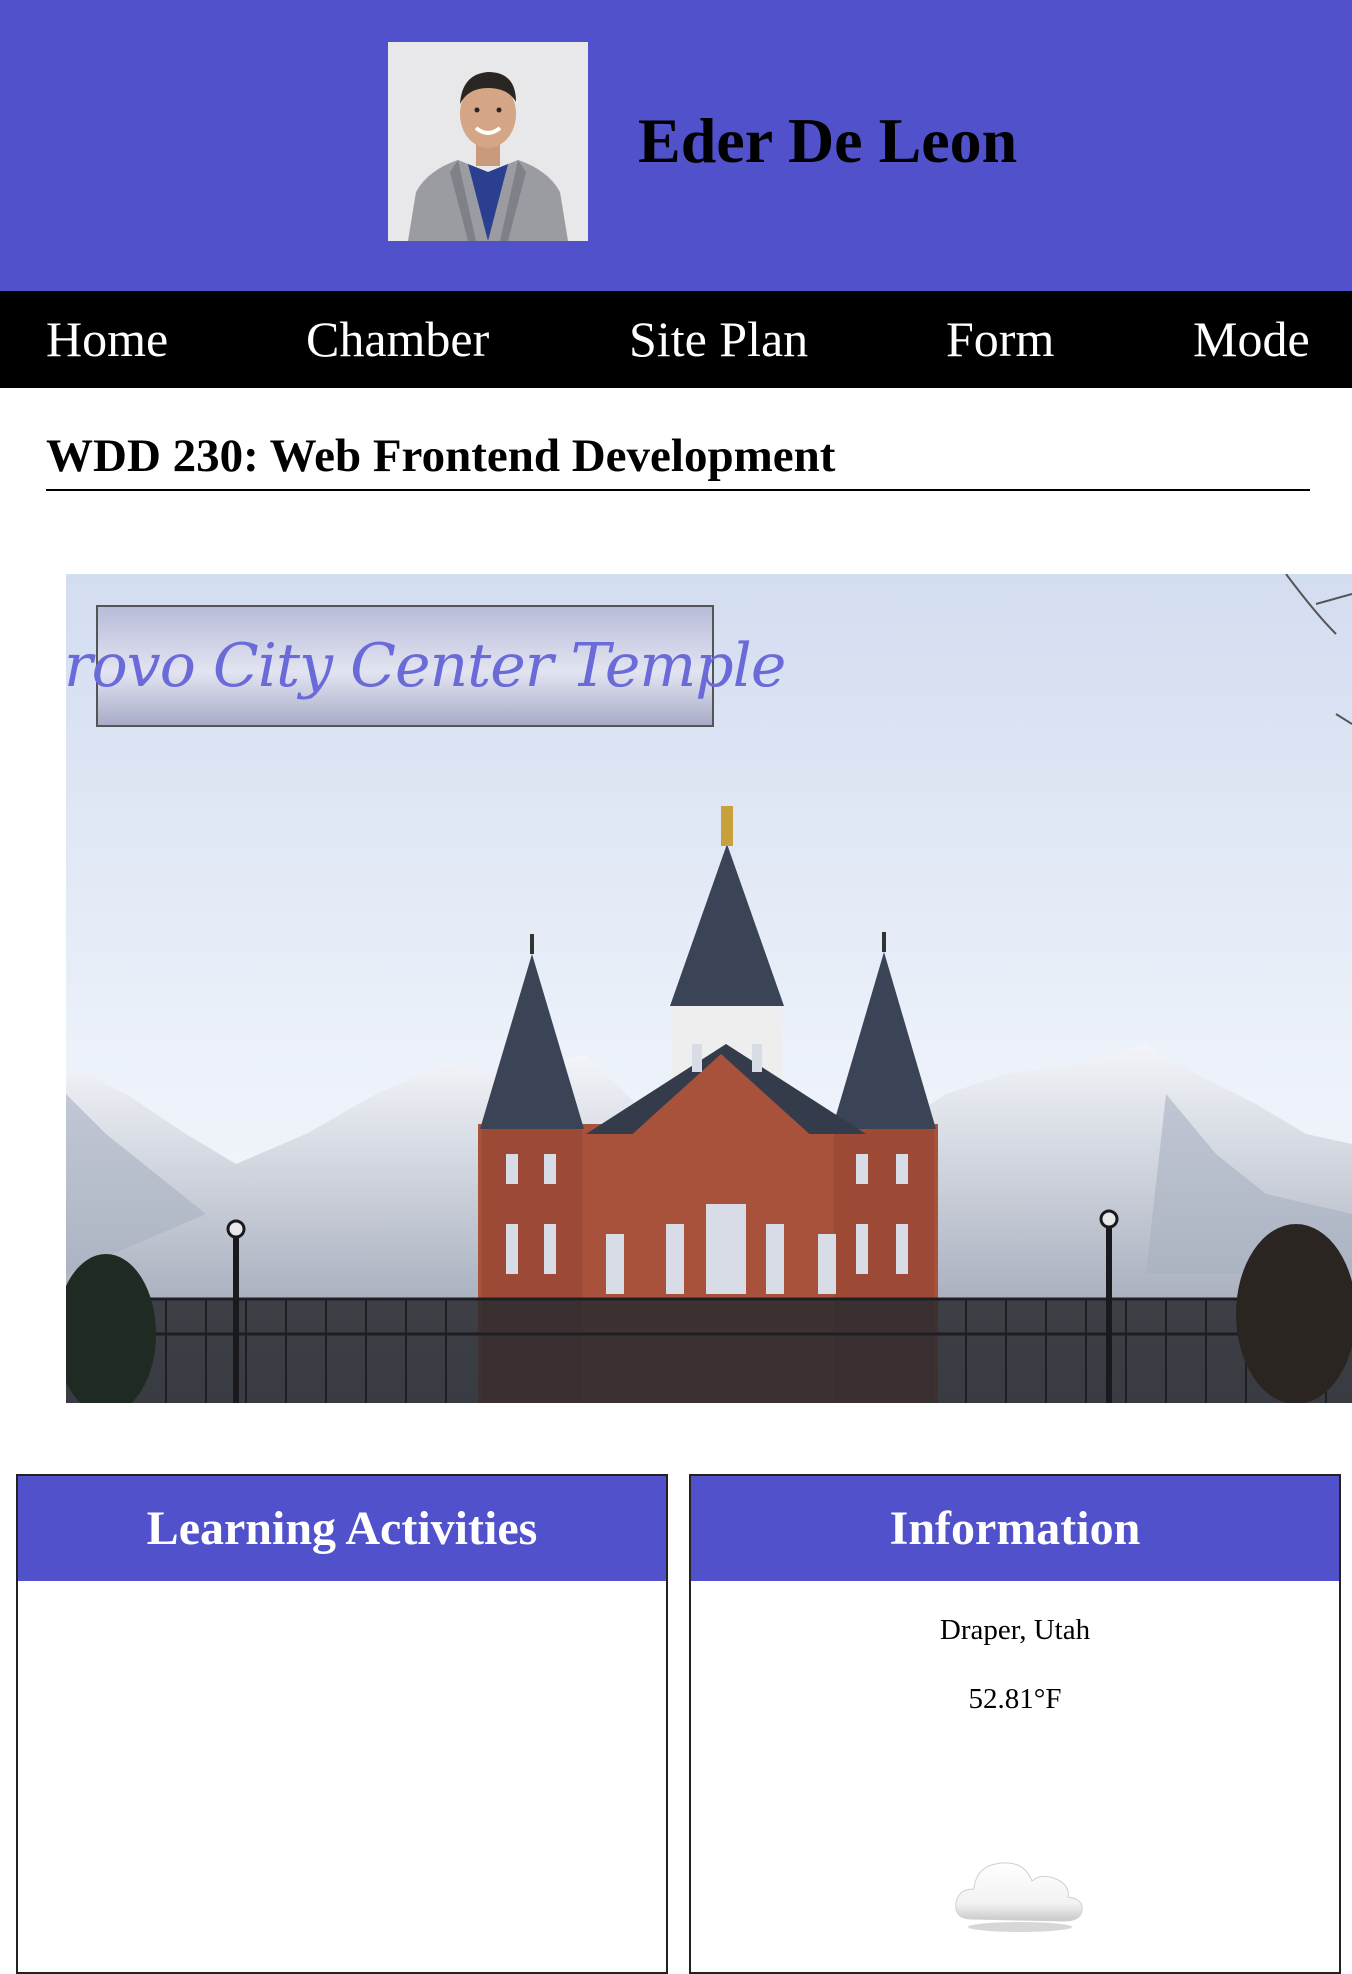 The height and width of the screenshot is (1974, 1352). Describe the element at coordinates (678, 458) in the screenshot. I see `course-title: WDD 230: Web Frontend Development` at that location.